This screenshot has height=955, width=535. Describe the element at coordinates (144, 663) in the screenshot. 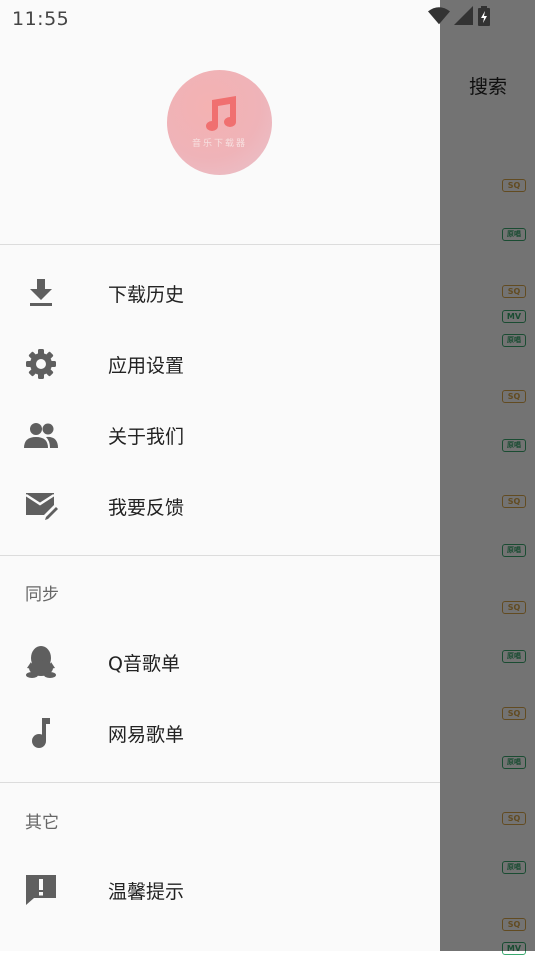

I see `menu-item-label: Q音歌单` at that location.